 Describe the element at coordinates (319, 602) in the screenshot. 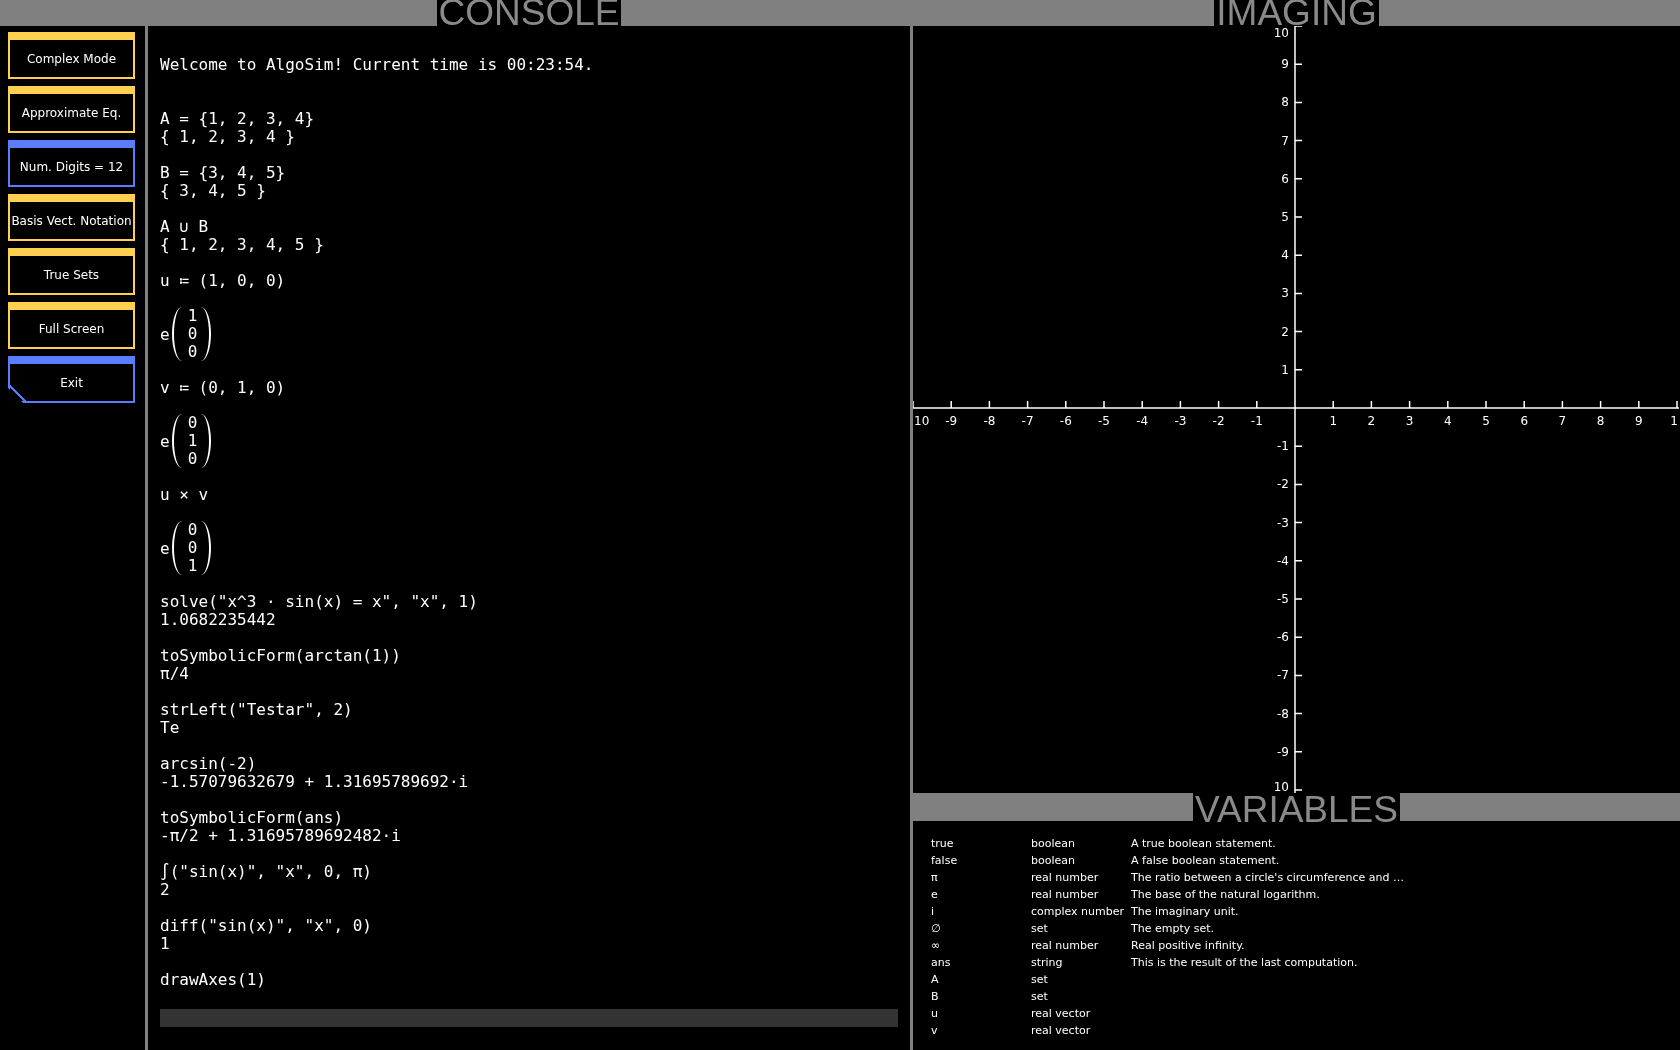

I see `command-line: solve("x^3 · sin(x) = x", "x", 1)` at that location.